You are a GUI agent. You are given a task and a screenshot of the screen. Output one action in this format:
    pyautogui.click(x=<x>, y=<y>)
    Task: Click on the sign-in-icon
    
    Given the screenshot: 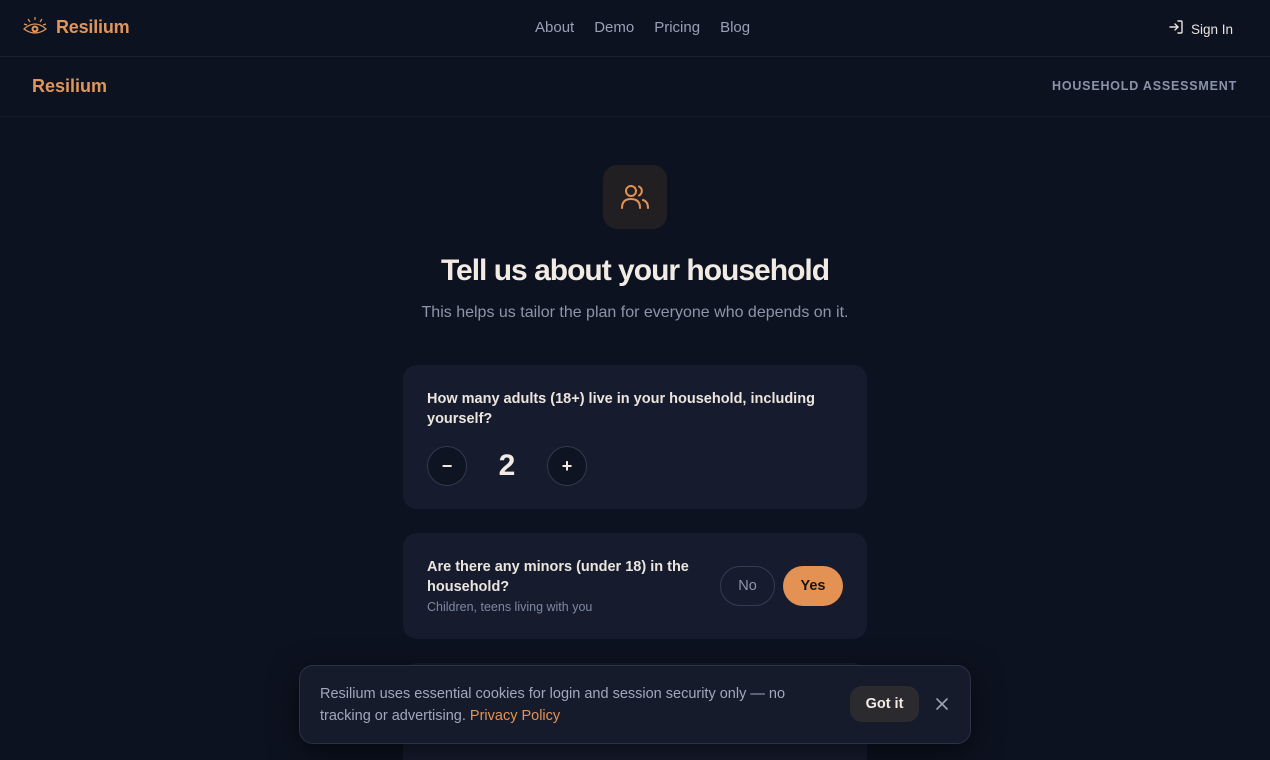 What is the action you would take?
    pyautogui.click(x=1176, y=29)
    